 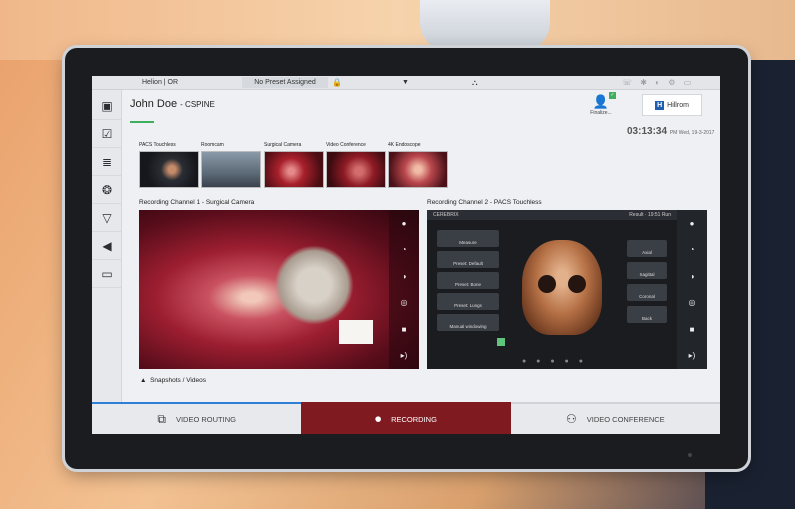 I want to click on pacs-view-button: Sagittal, so click(x=647, y=270).